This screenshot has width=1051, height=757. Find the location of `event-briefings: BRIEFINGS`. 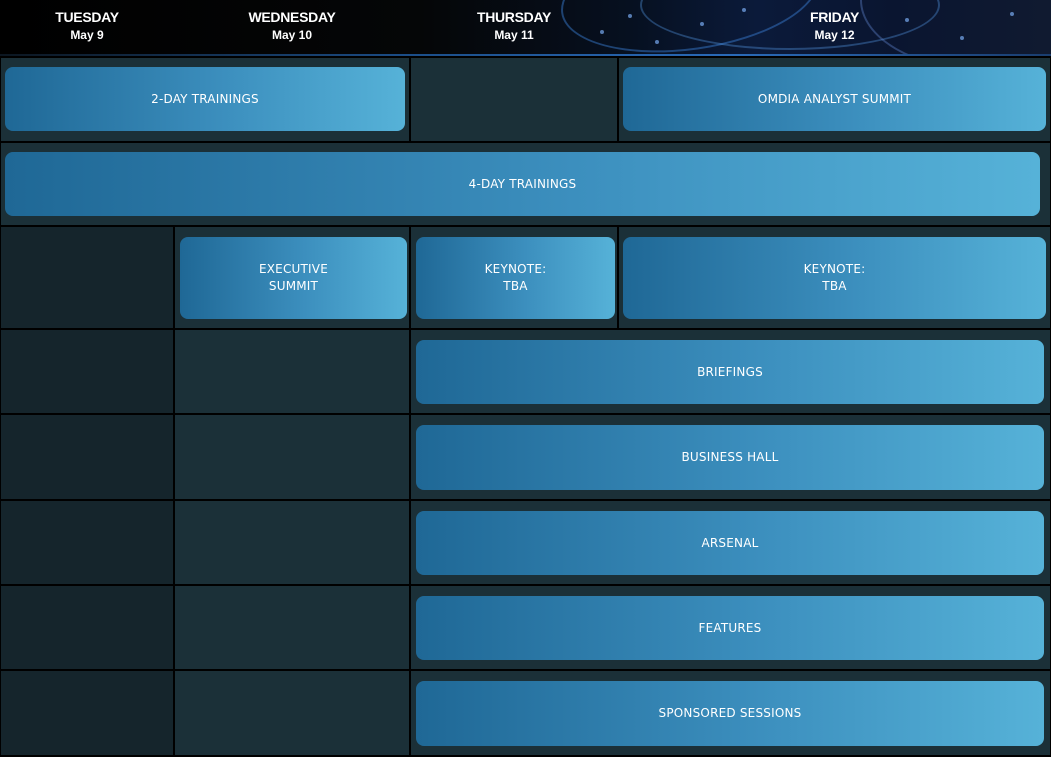

event-briefings: BRIEFINGS is located at coordinates (730, 372).